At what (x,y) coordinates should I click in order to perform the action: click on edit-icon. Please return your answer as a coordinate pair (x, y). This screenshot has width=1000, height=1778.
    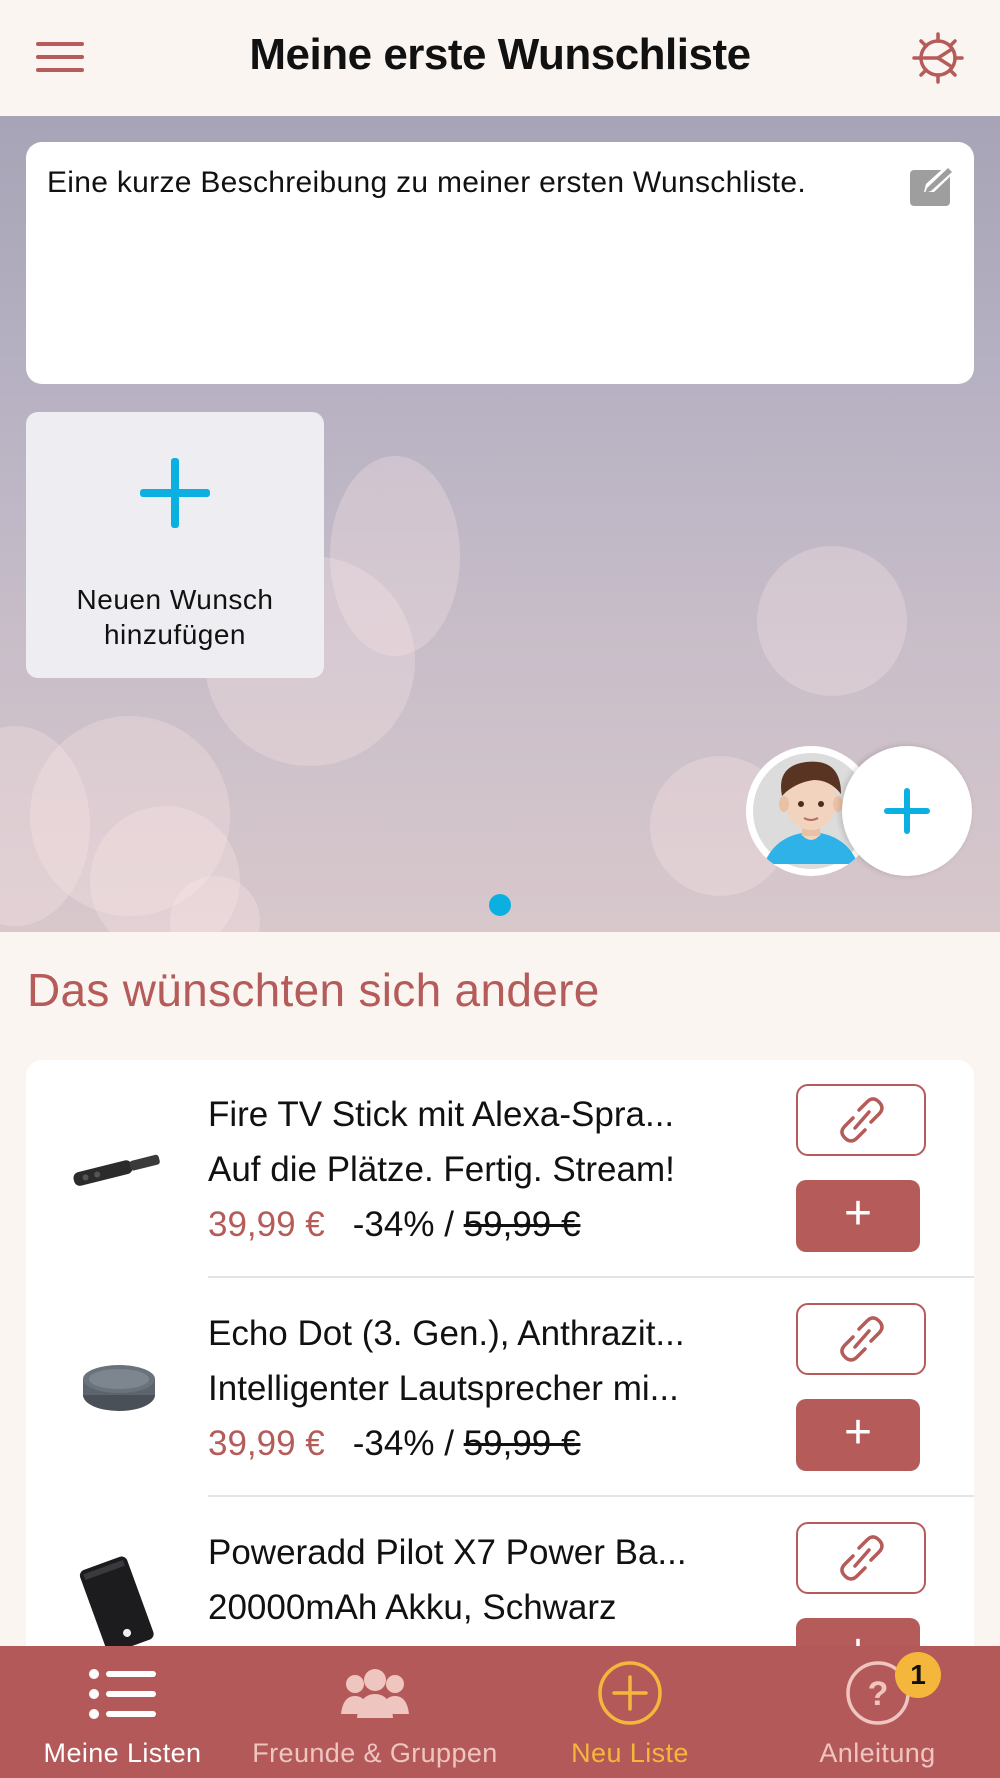
    Looking at the image, I should click on (934, 185).